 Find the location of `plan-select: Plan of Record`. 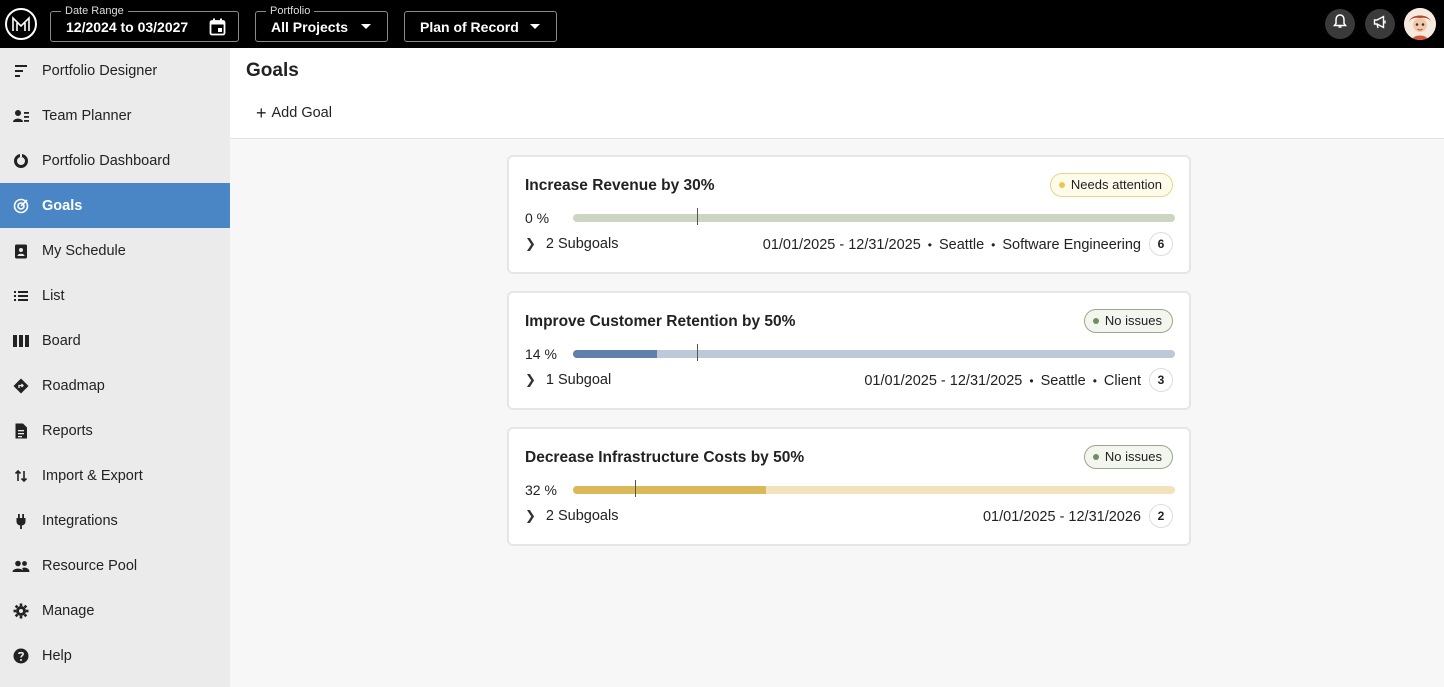

plan-select: Plan of Record is located at coordinates (480, 26).